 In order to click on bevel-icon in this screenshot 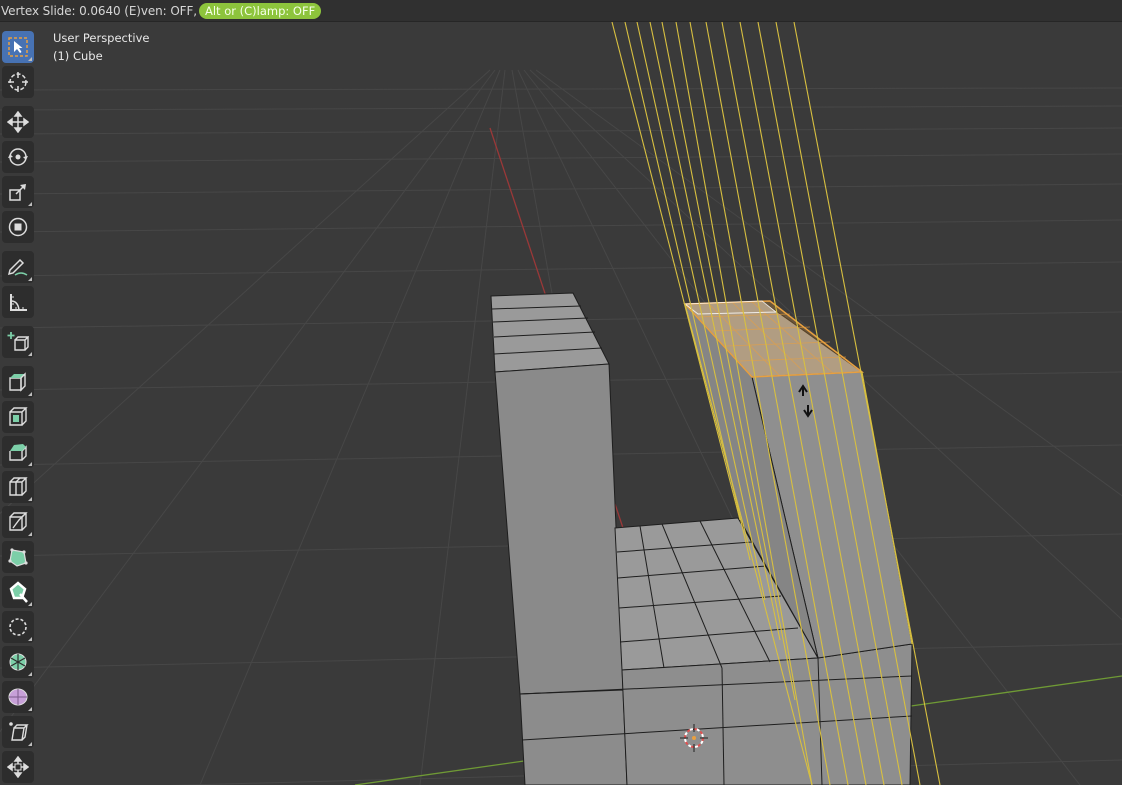, I will do `click(18, 452)`.